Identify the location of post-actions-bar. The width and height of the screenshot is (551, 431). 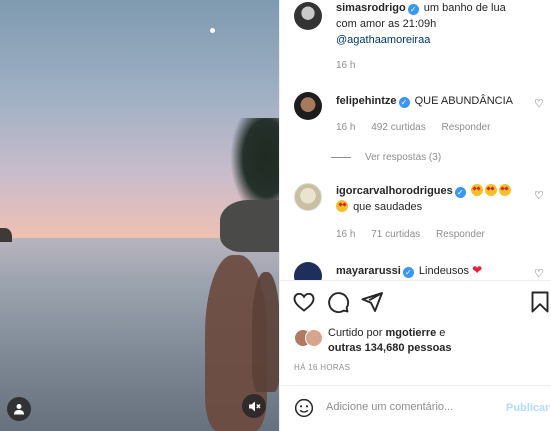
(415, 305).